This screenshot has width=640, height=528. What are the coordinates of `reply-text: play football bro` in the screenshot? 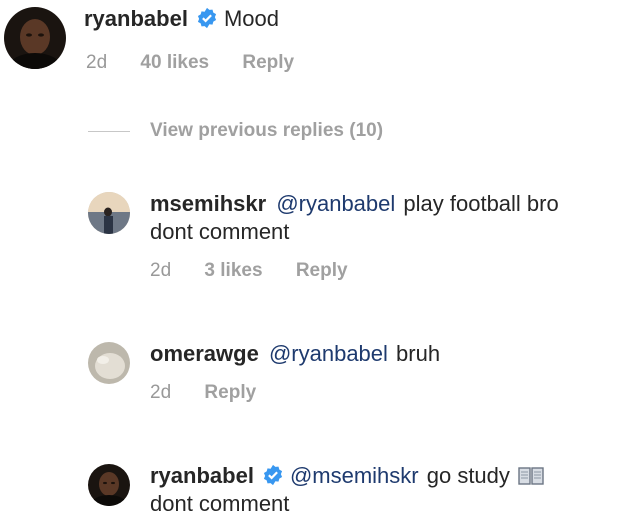 It's located at (481, 203).